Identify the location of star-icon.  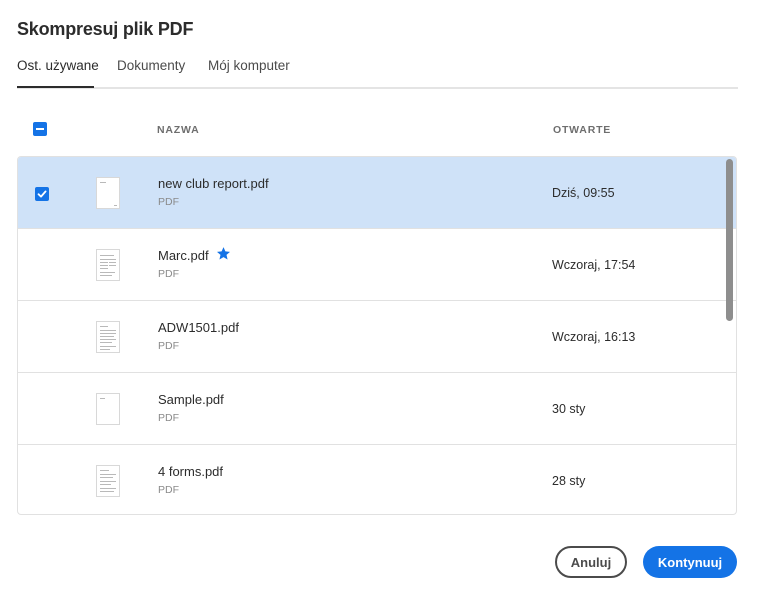
(223, 253).